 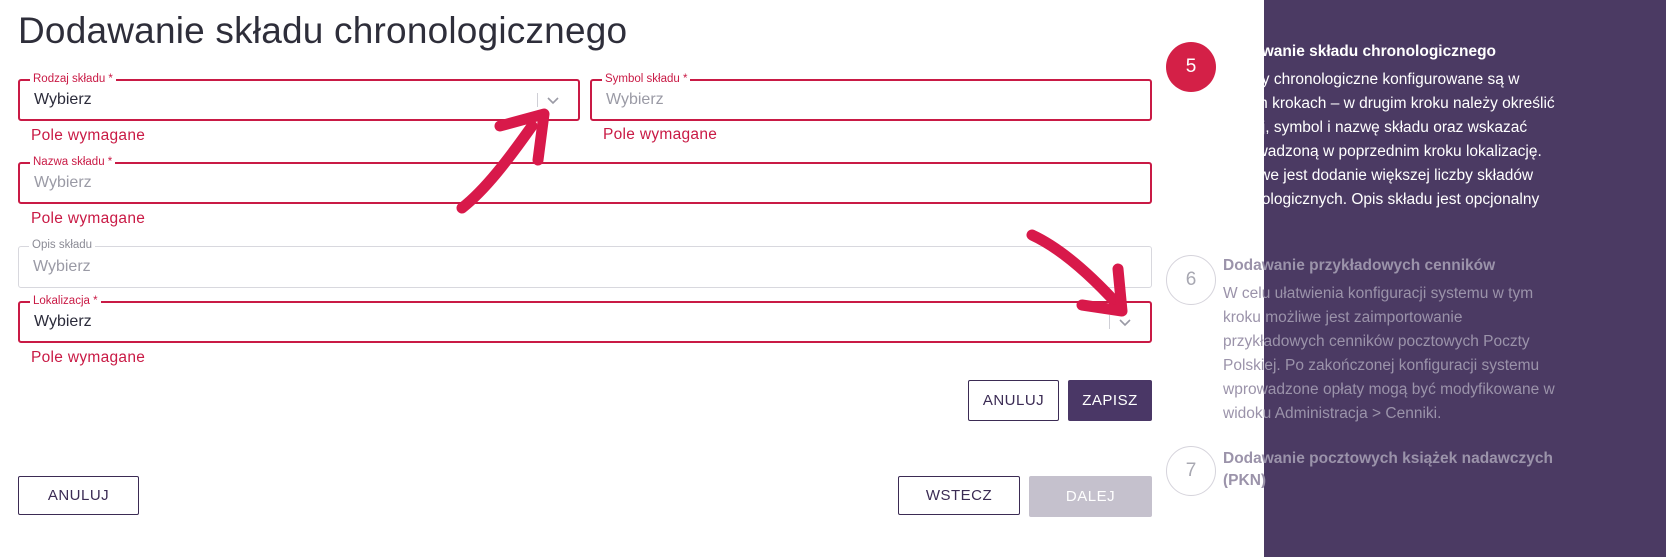 I want to click on opis-skladu-input: Opis składu Wybierz, so click(x=585, y=263).